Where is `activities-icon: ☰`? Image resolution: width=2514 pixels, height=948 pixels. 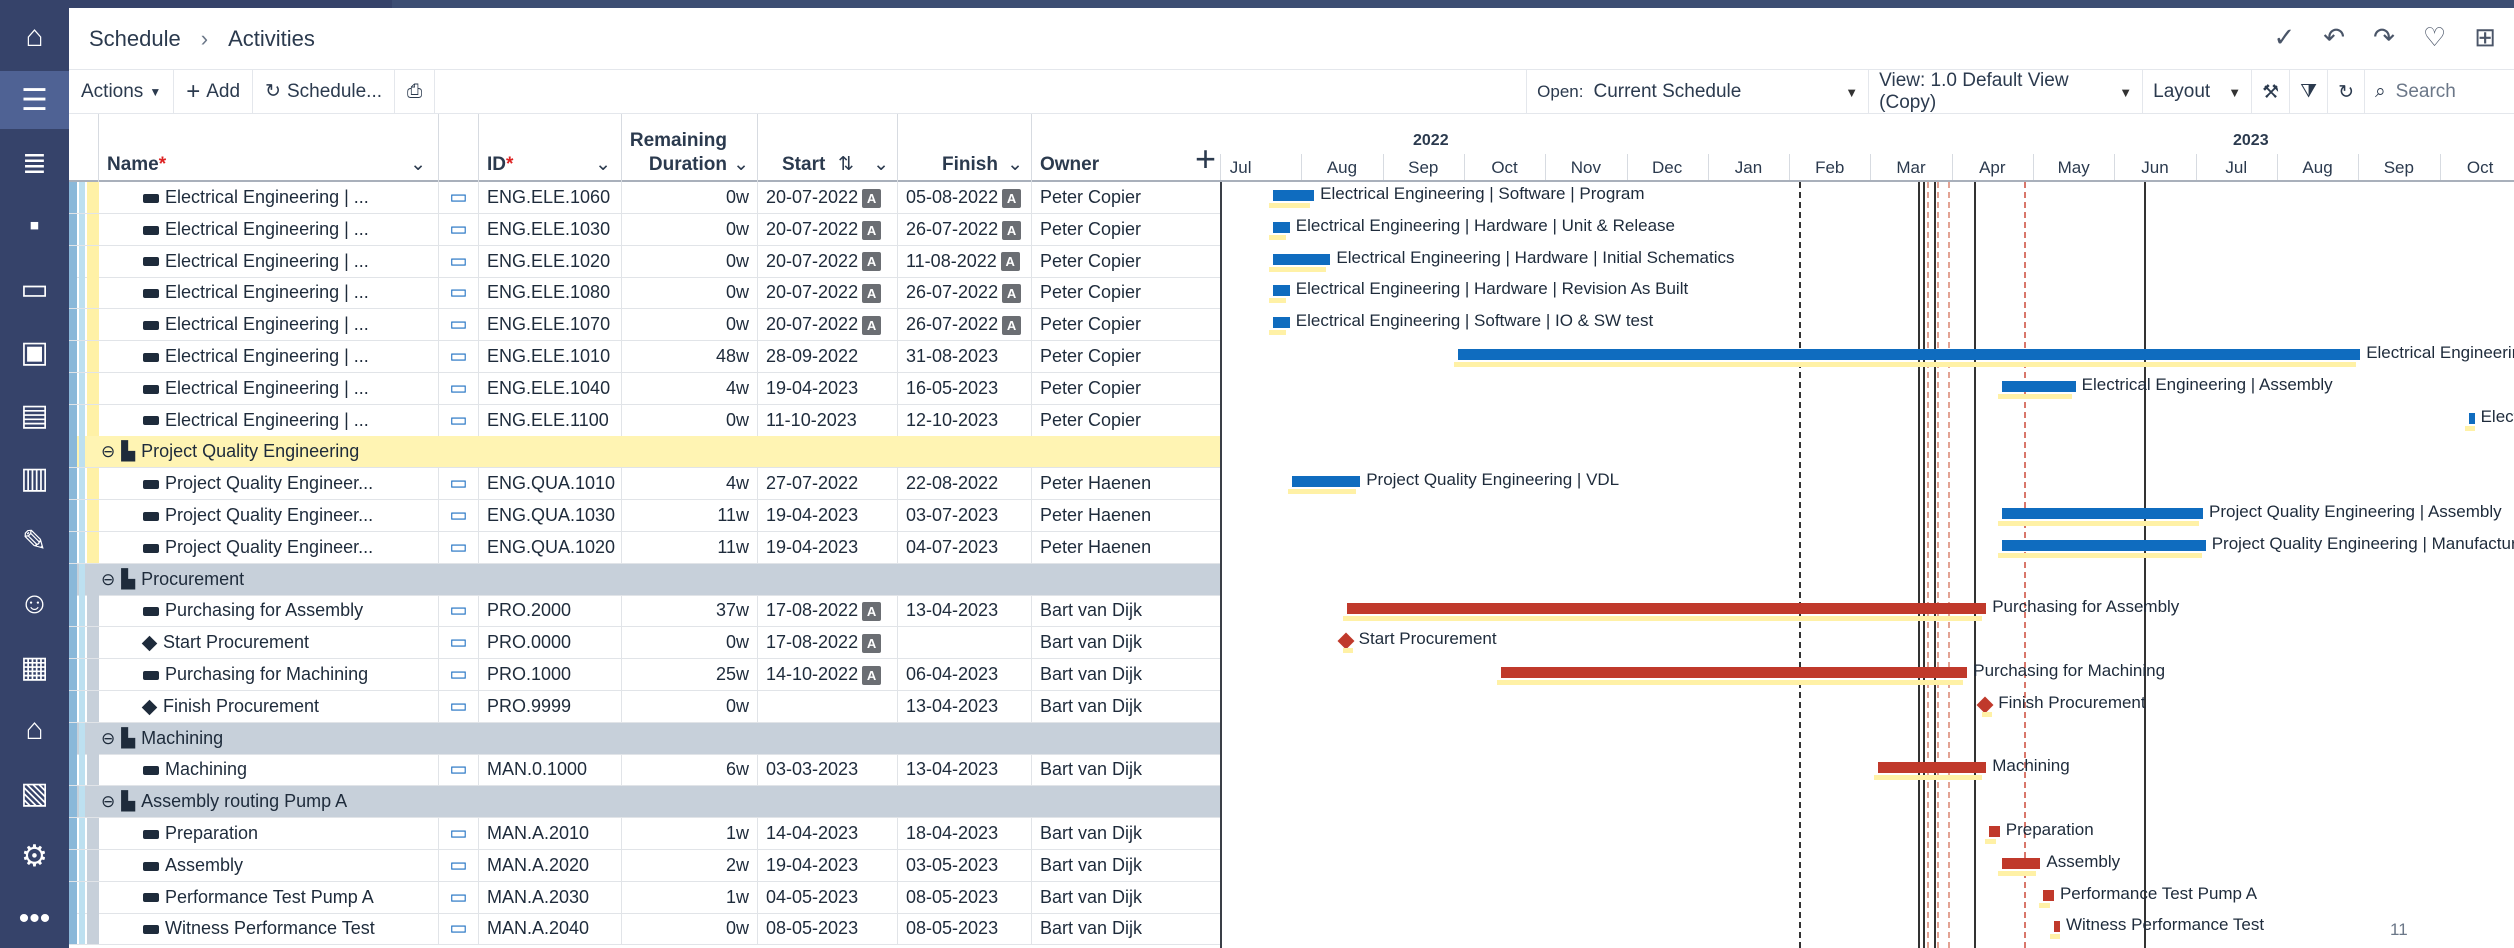 activities-icon: ☰ is located at coordinates (34, 100).